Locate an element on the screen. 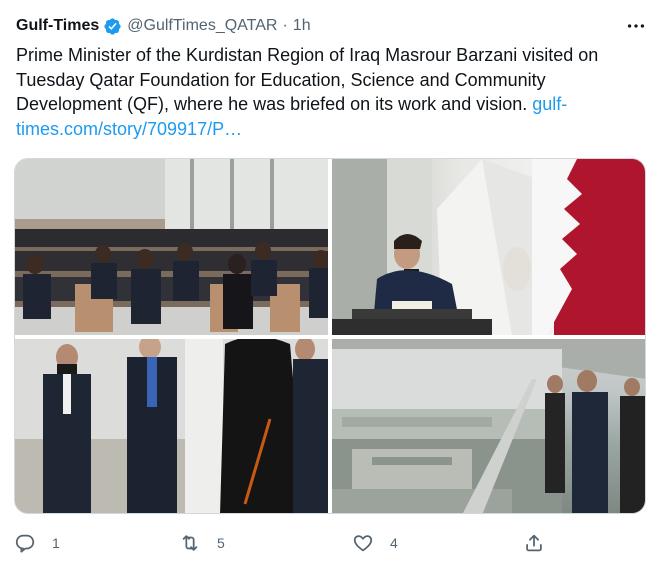  tweet-header: Gulf-Times @GulfTimes_QATAR · 1h is located at coordinates (163, 26).